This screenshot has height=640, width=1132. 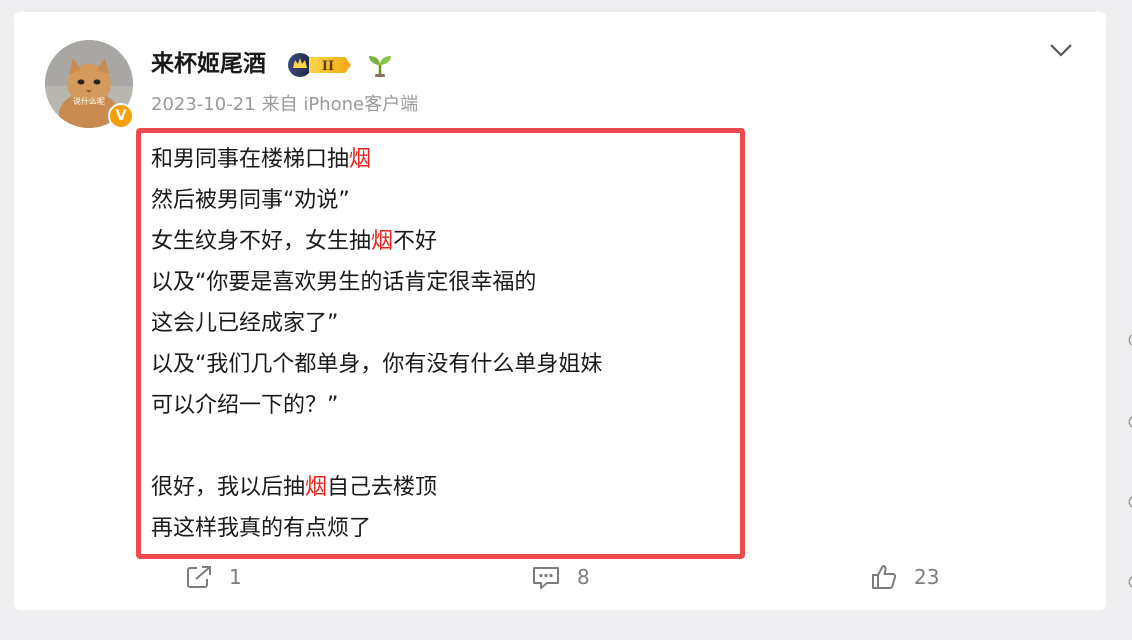 I want to click on post-meta: 2023-10-21 来自 iPhone客户端, so click(x=287, y=105).